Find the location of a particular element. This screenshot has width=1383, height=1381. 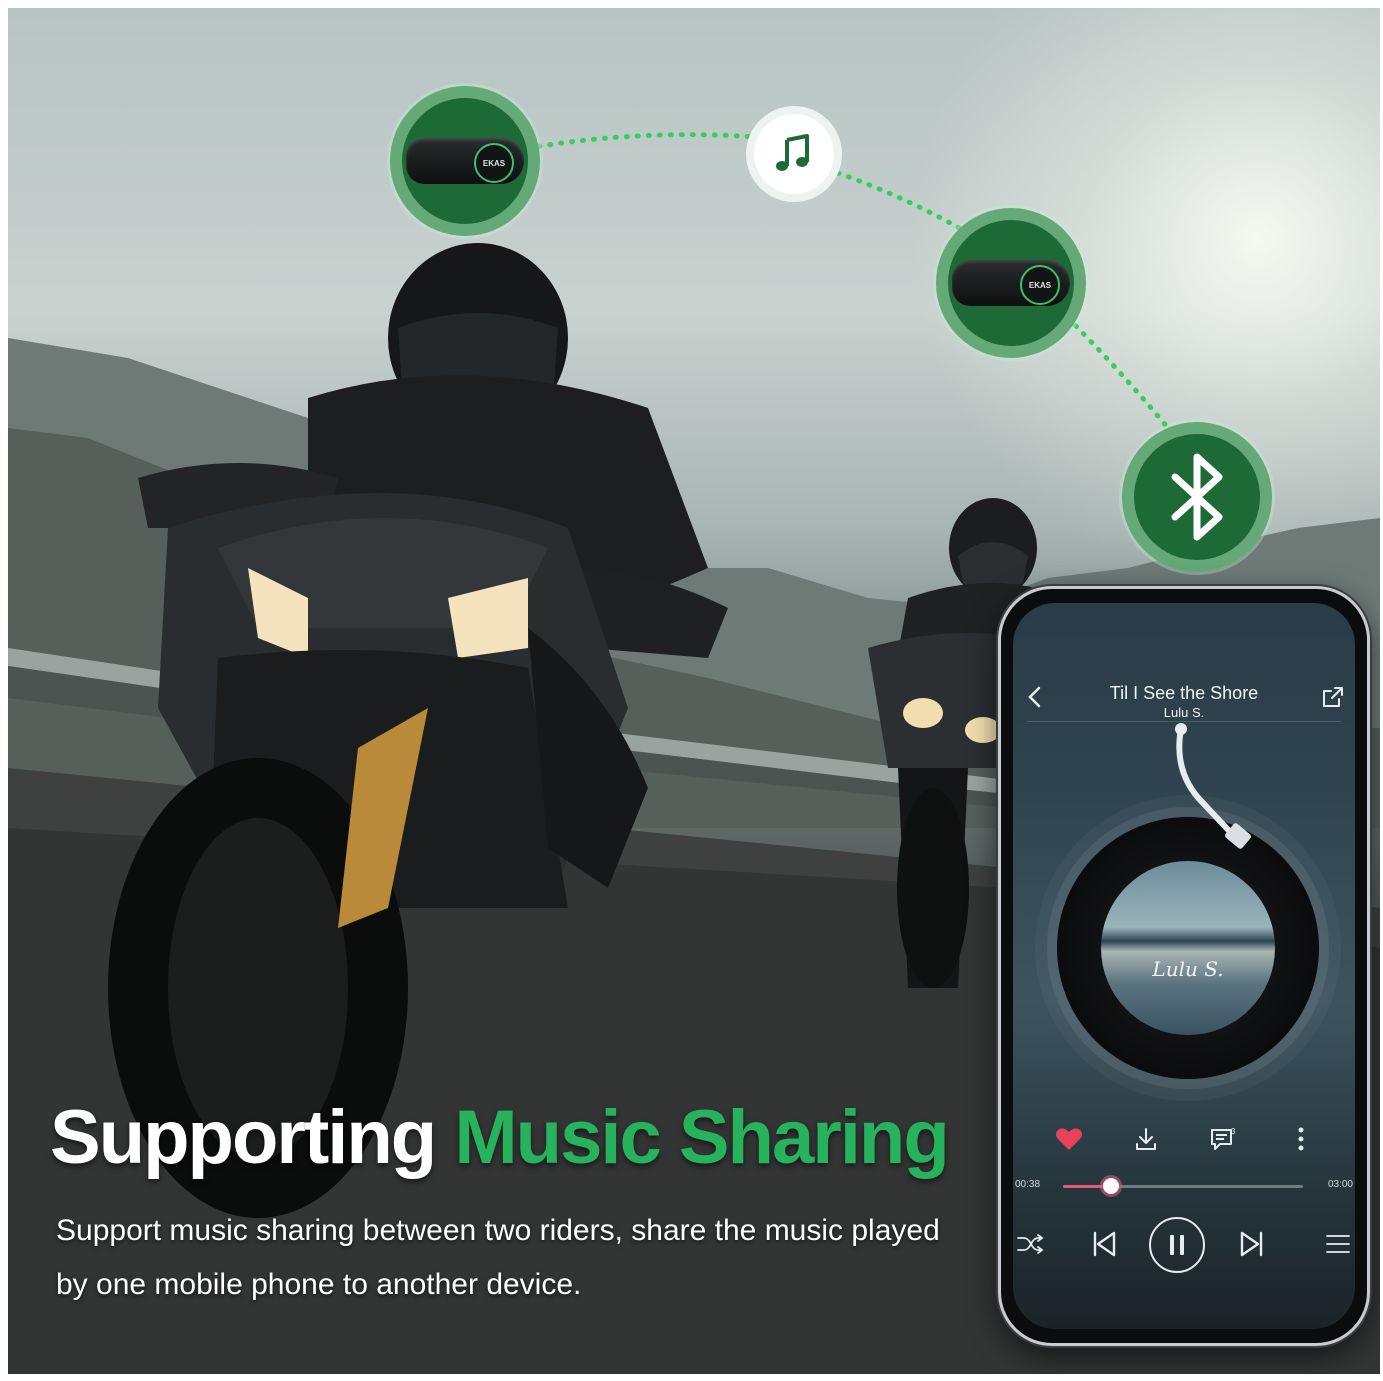

more-button is located at coordinates (1301, 1139).